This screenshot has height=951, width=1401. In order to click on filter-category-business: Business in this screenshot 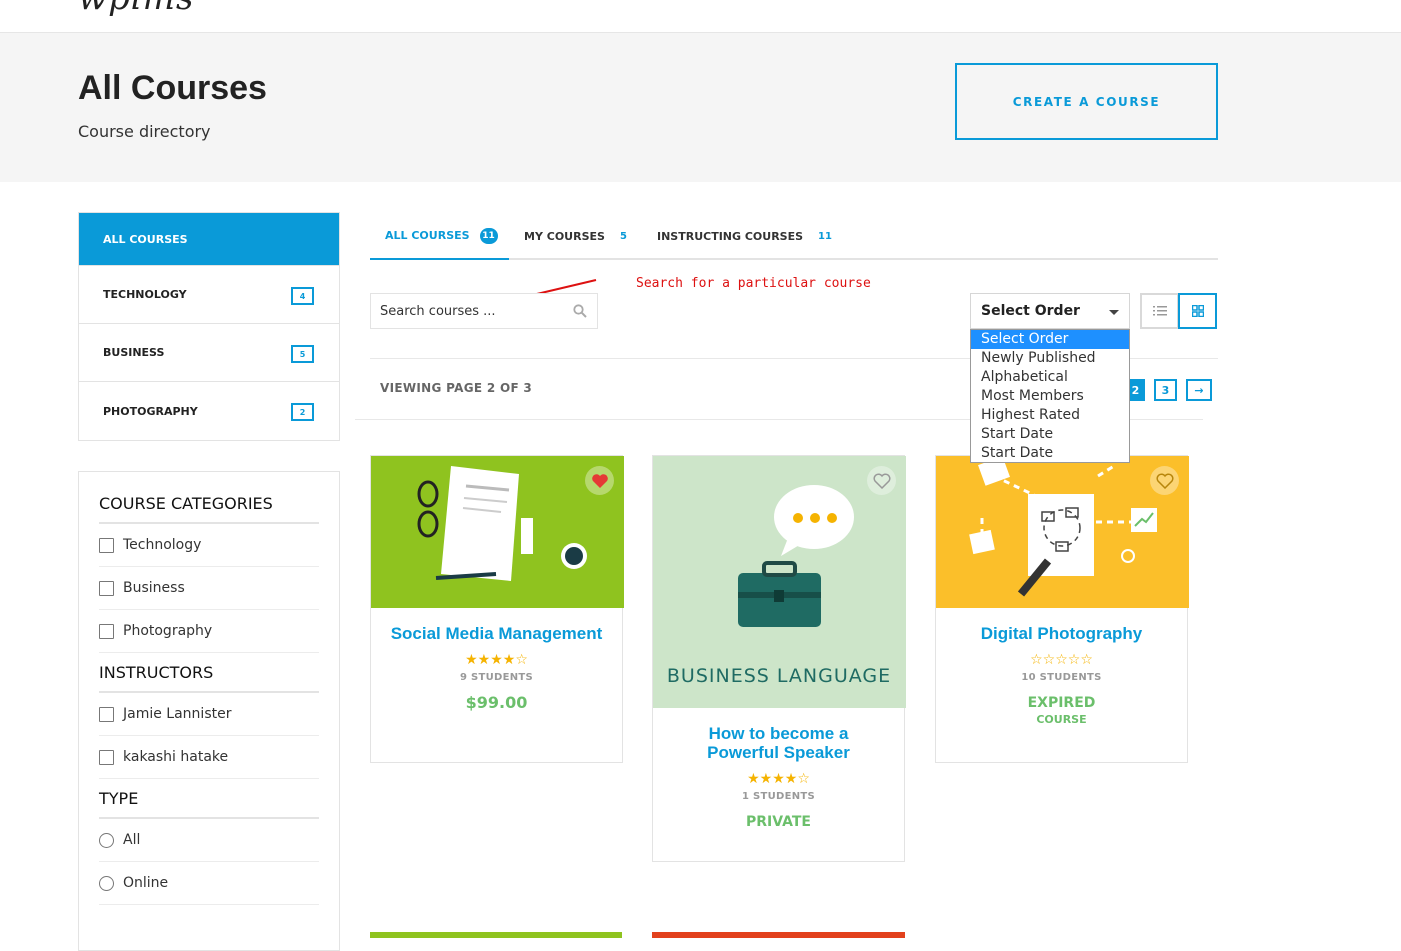, I will do `click(209, 588)`.